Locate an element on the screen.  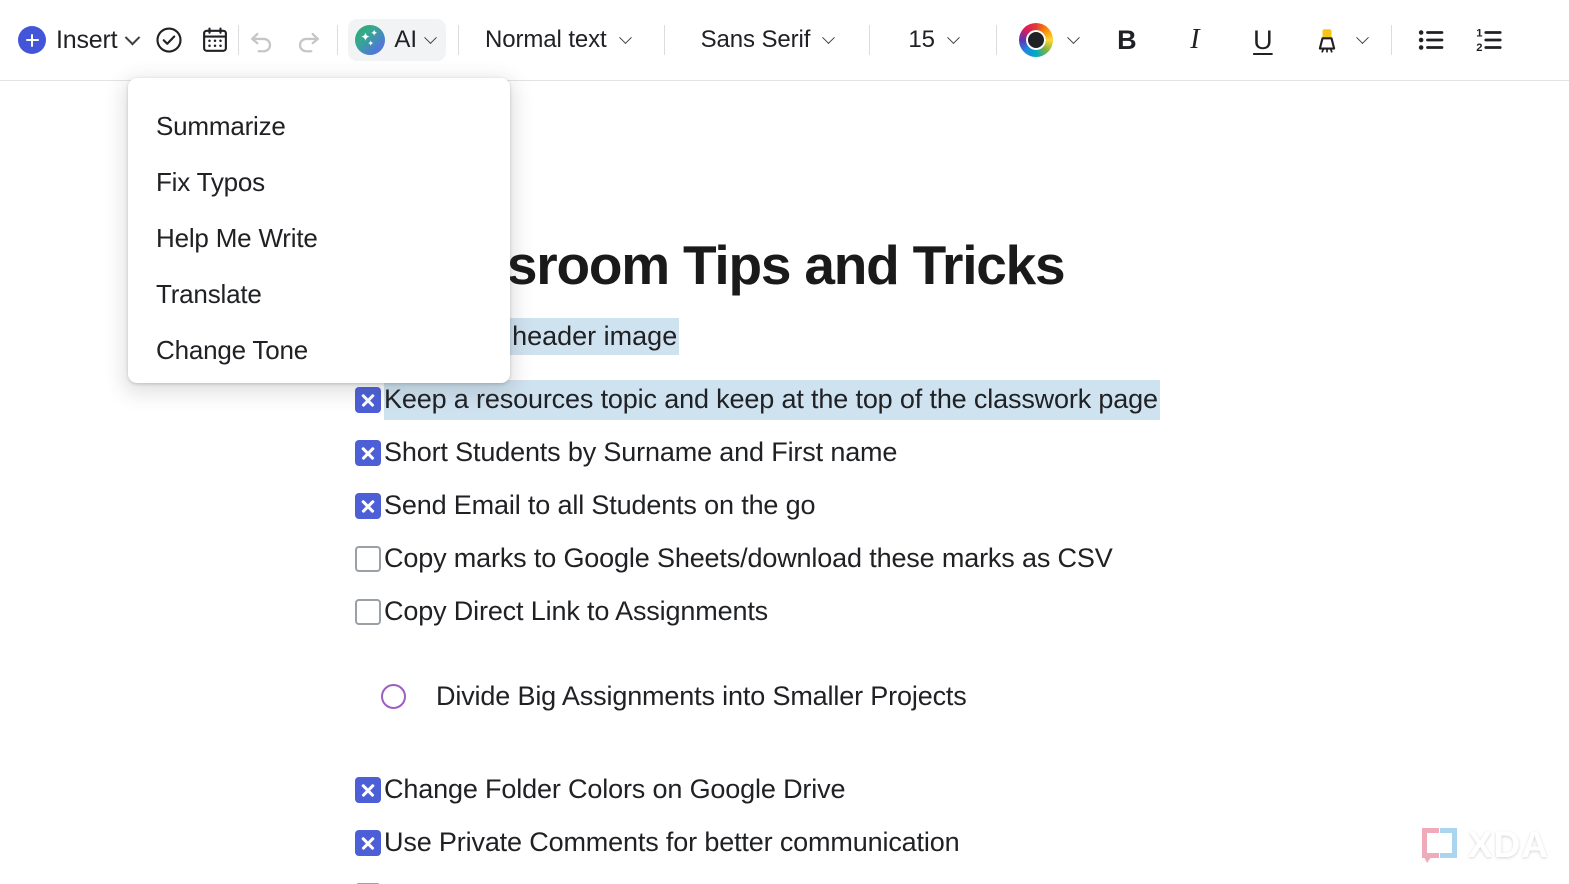
font-family-select: Sans Serif is located at coordinates (767, 40).